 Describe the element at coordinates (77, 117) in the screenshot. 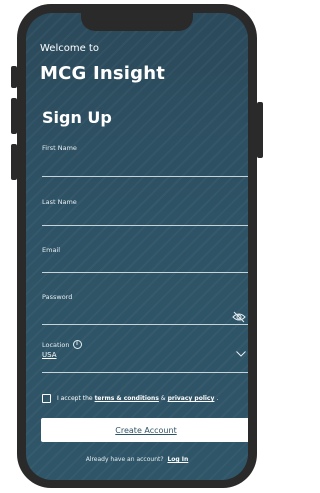

I see `form-title: Sign Up` at that location.